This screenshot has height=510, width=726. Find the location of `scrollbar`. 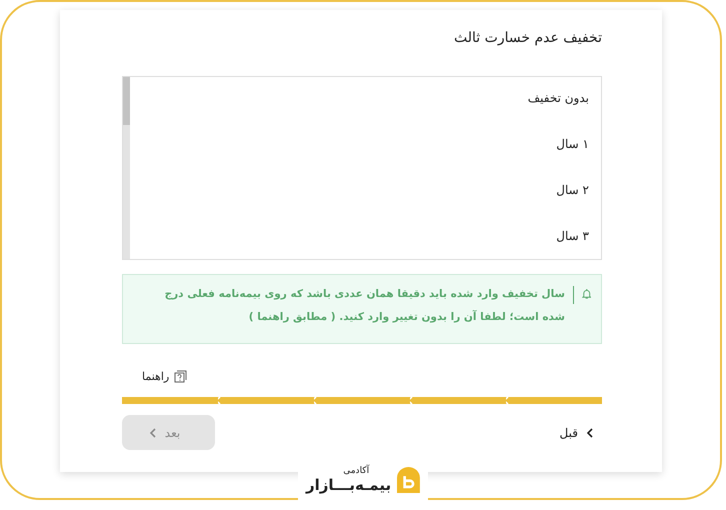

scrollbar is located at coordinates (126, 168).